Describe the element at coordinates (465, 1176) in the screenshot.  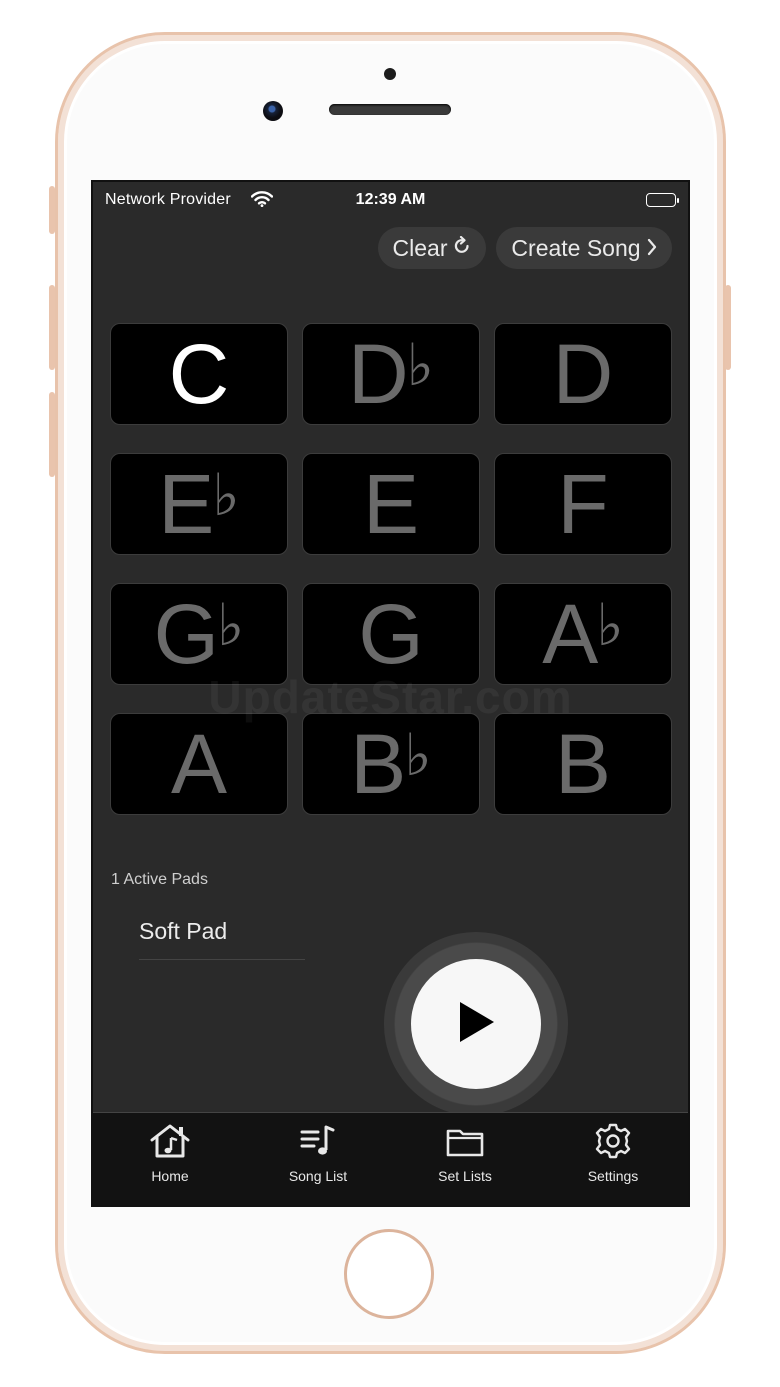
I see `tab-set-lists-label: Set Lists` at that location.